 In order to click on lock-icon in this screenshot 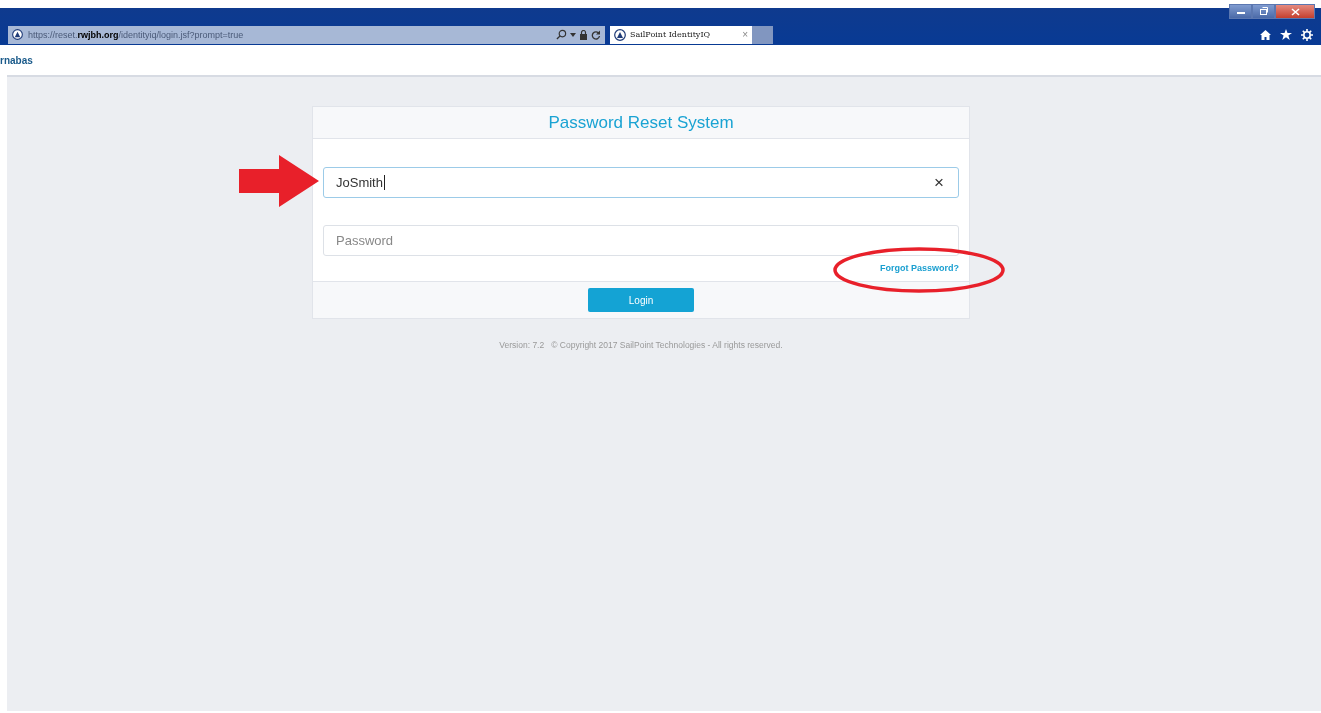, I will do `click(583, 34)`.